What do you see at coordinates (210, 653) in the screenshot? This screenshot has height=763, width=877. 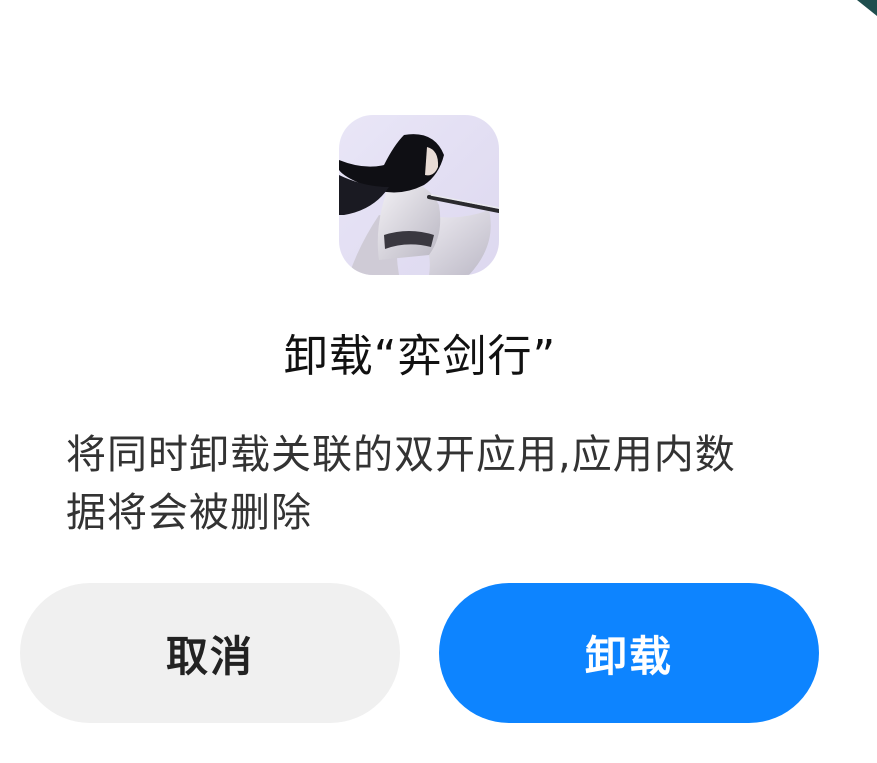 I see `cancel-button: 取消` at bounding box center [210, 653].